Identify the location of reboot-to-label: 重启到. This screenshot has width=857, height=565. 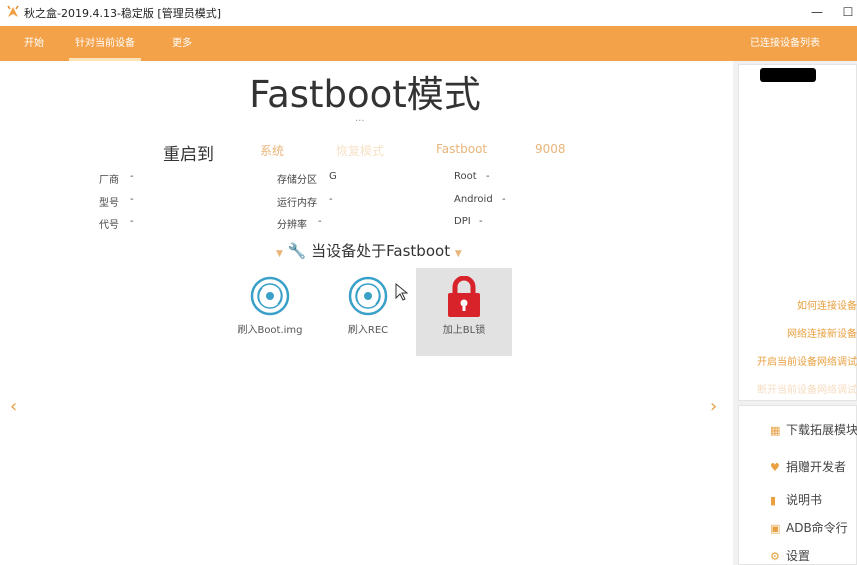
(188, 155).